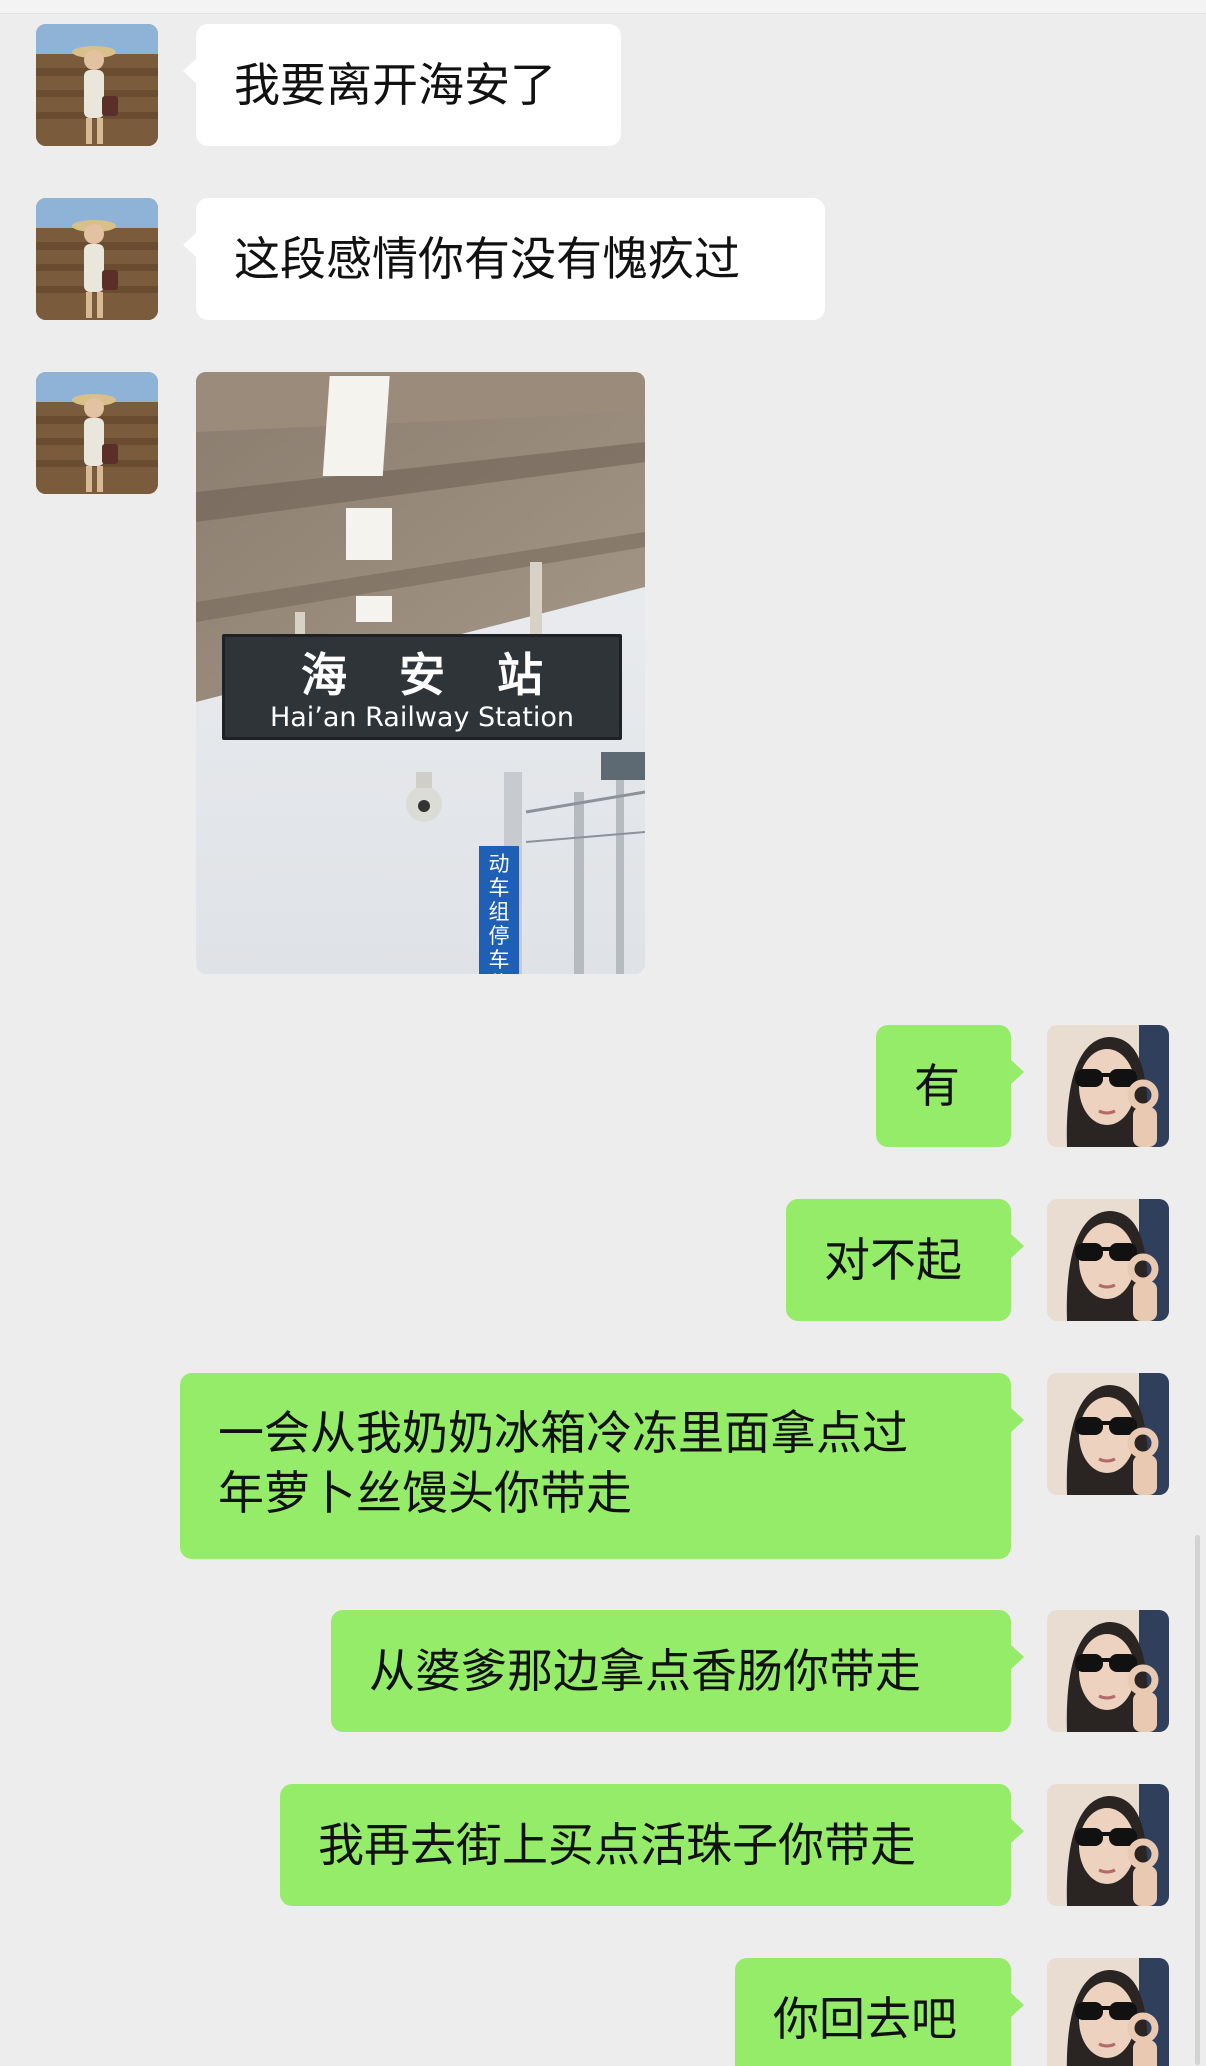 The image size is (1206, 2066). Describe the element at coordinates (1197, 1800) in the screenshot. I see `scrollbar` at that location.